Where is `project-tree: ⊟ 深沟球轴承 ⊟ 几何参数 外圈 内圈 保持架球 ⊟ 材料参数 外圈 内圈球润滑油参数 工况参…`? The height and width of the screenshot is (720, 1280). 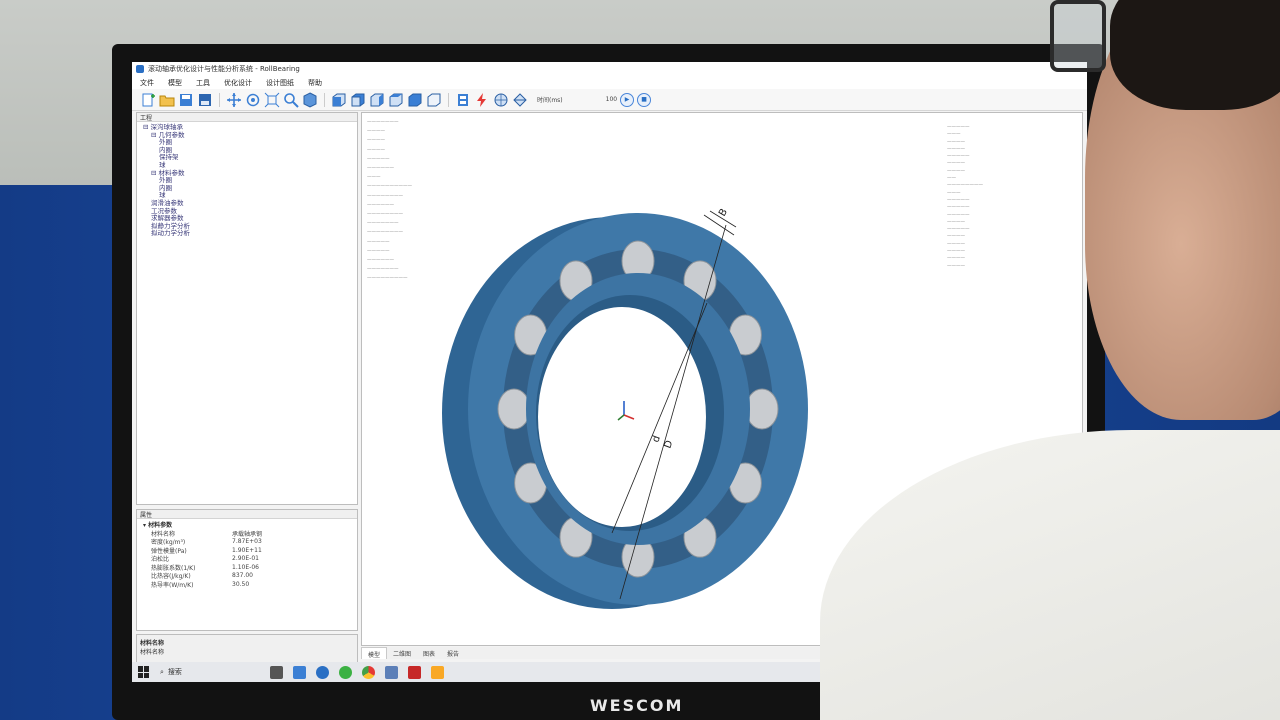 project-tree: ⊟ 深沟球轴承 ⊟ 几何参数 外圈 内圈 保持架球 ⊟ 材料参数 外圈 内圈球润滑油参数 工况参… is located at coordinates (247, 180).